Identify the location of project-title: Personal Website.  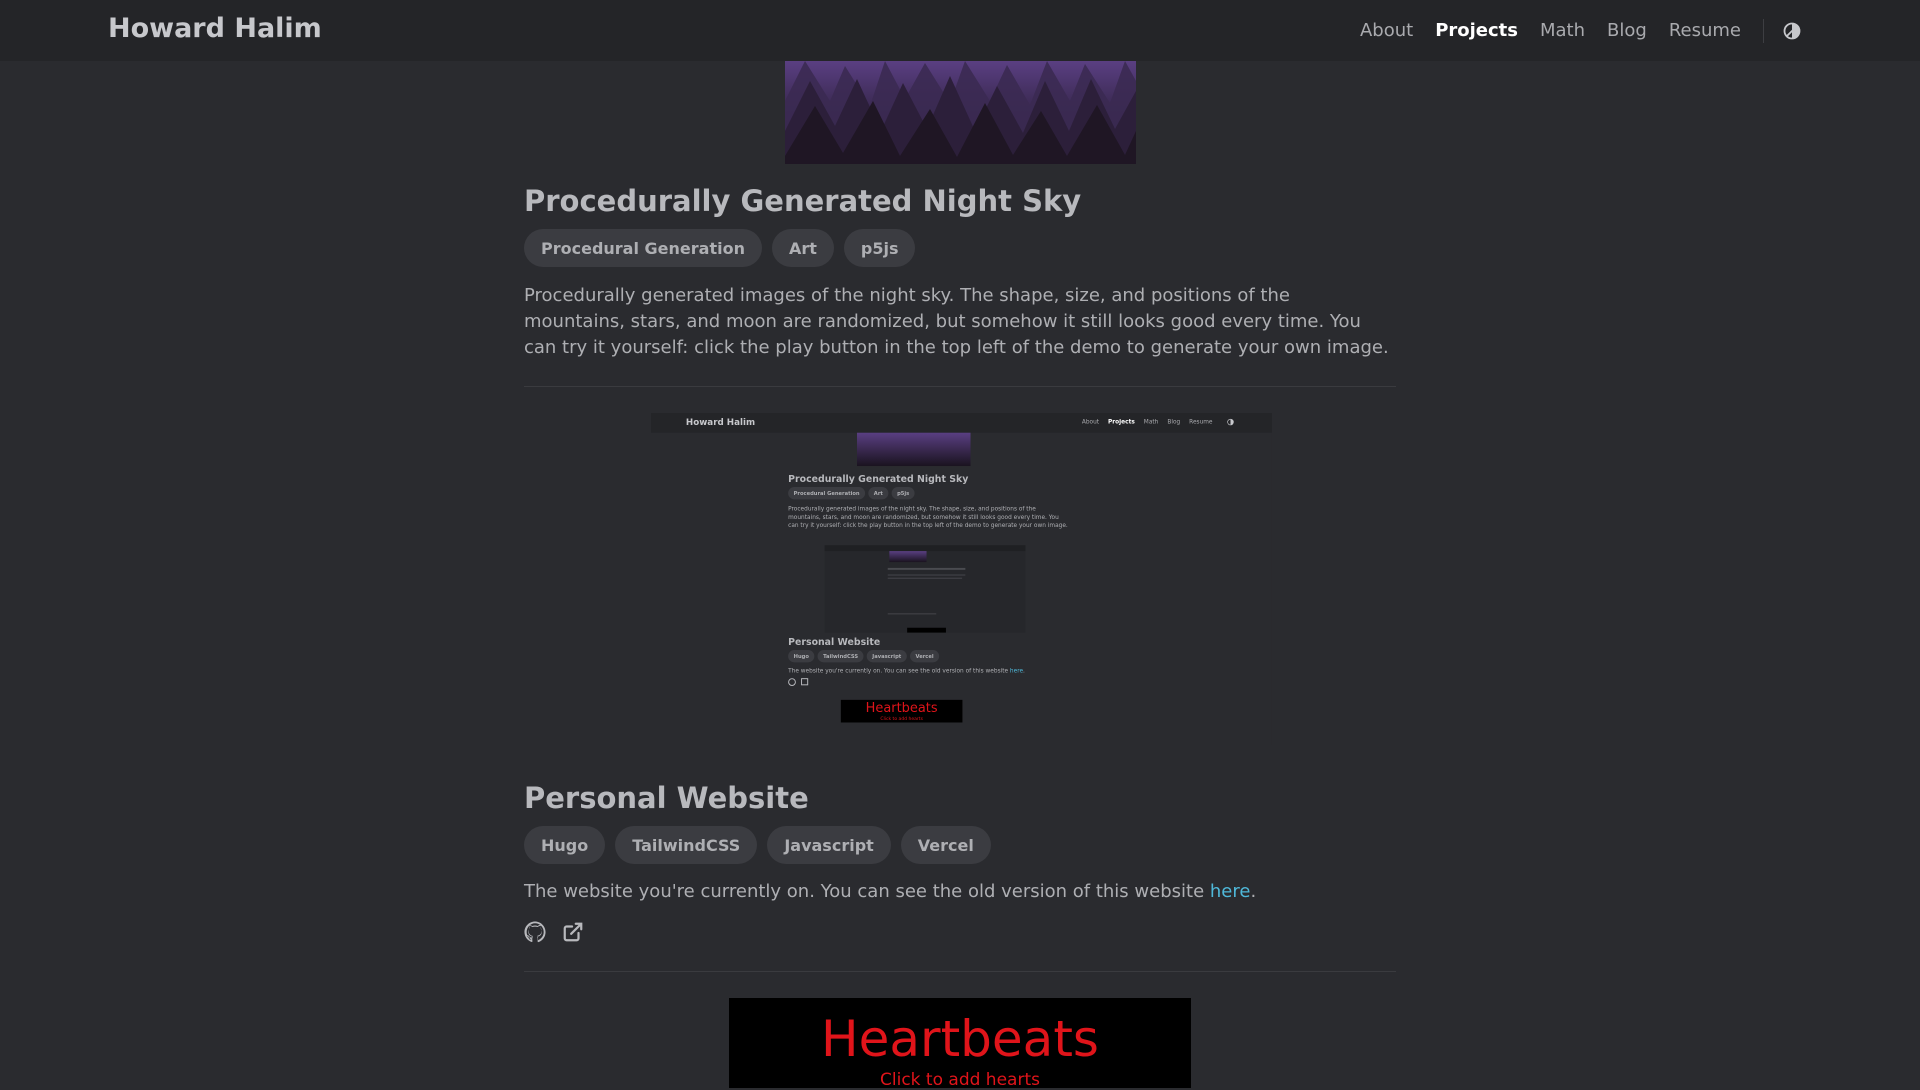
(666, 798).